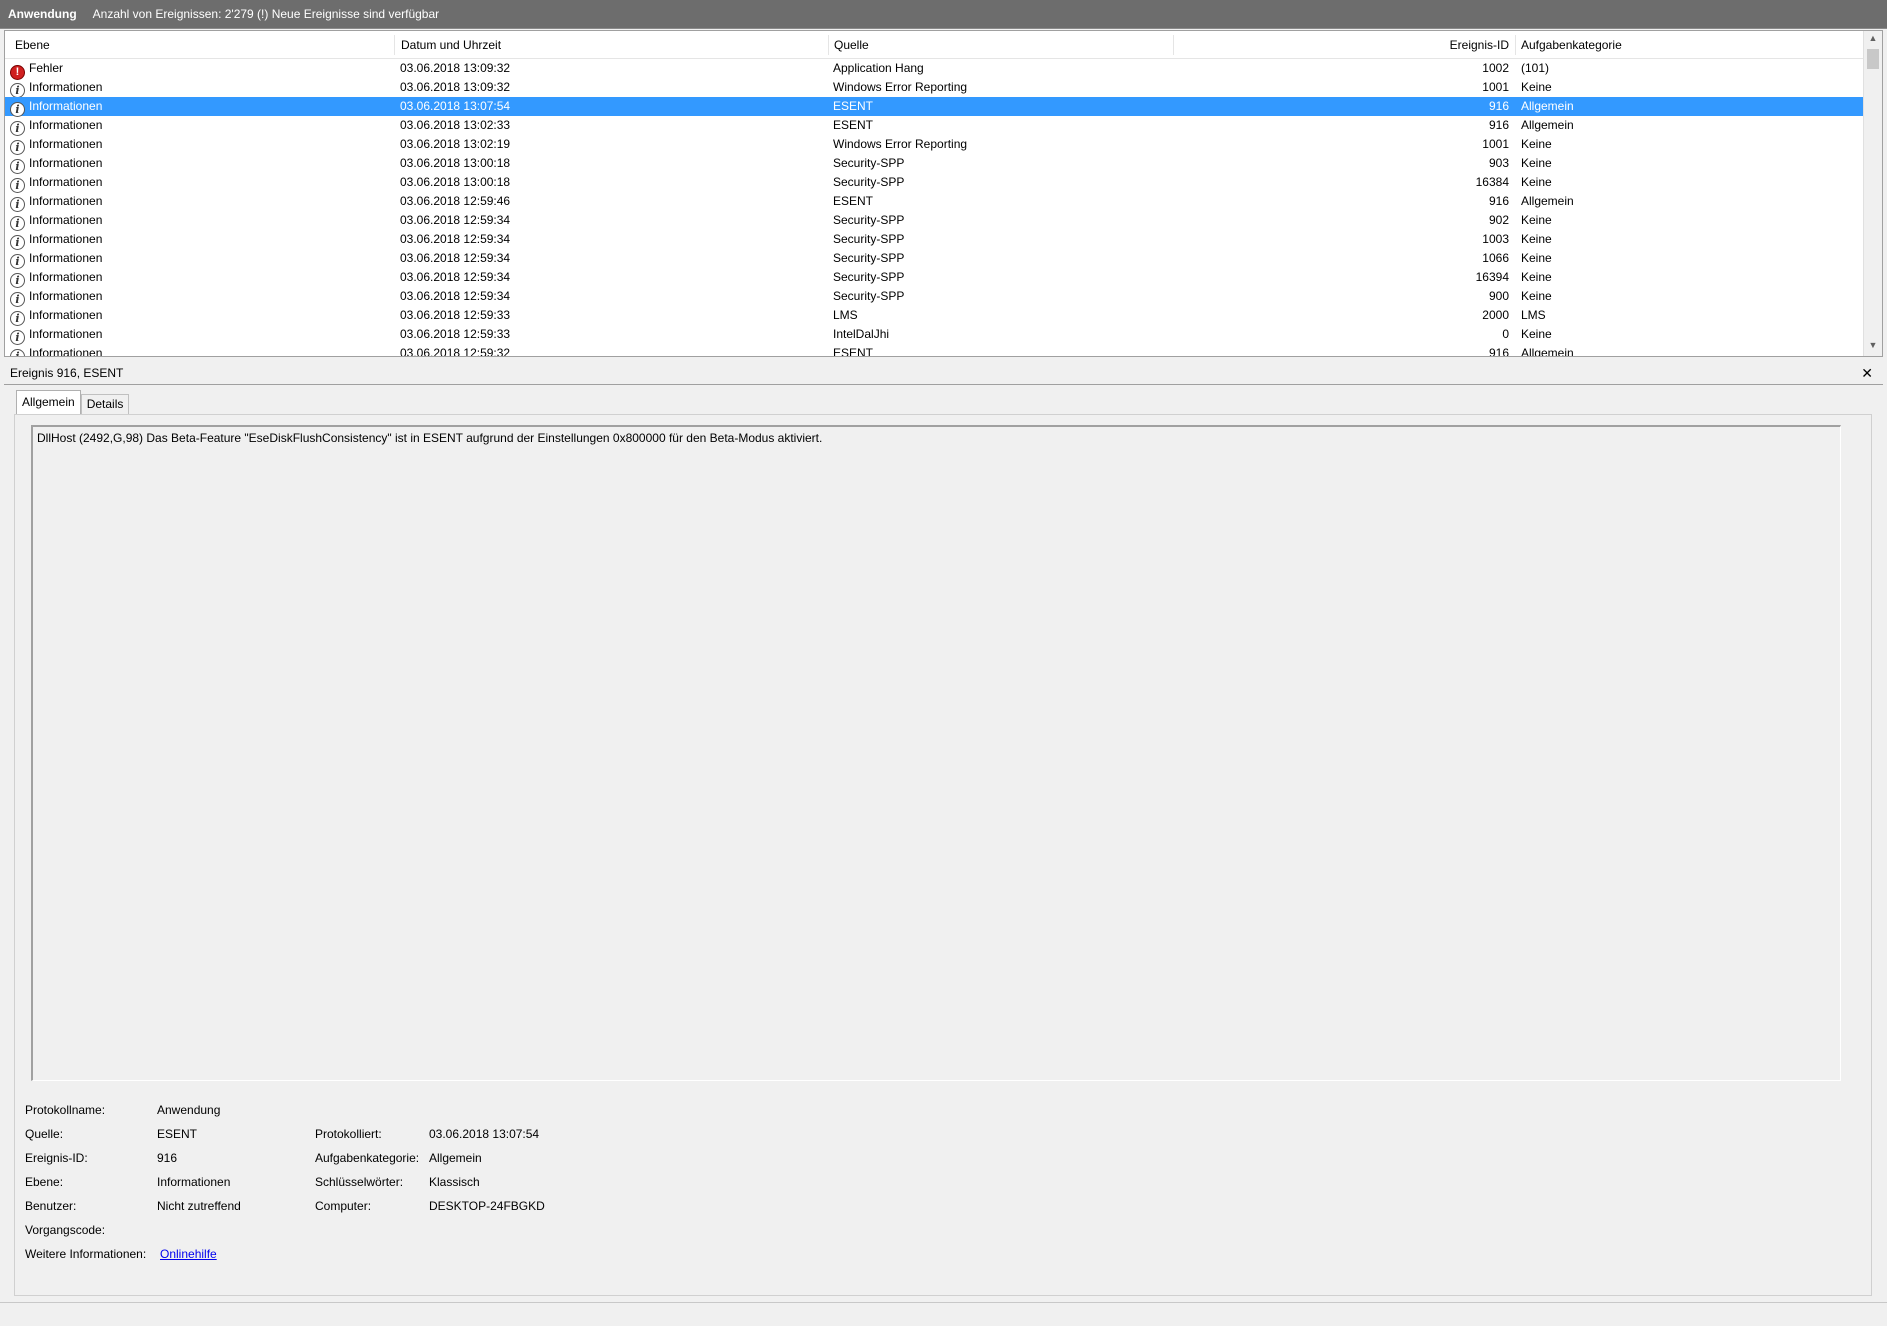 The width and height of the screenshot is (1887, 1326). What do you see at coordinates (861, 334) in the screenshot?
I see `cell-source: IntelDalJhi` at bounding box center [861, 334].